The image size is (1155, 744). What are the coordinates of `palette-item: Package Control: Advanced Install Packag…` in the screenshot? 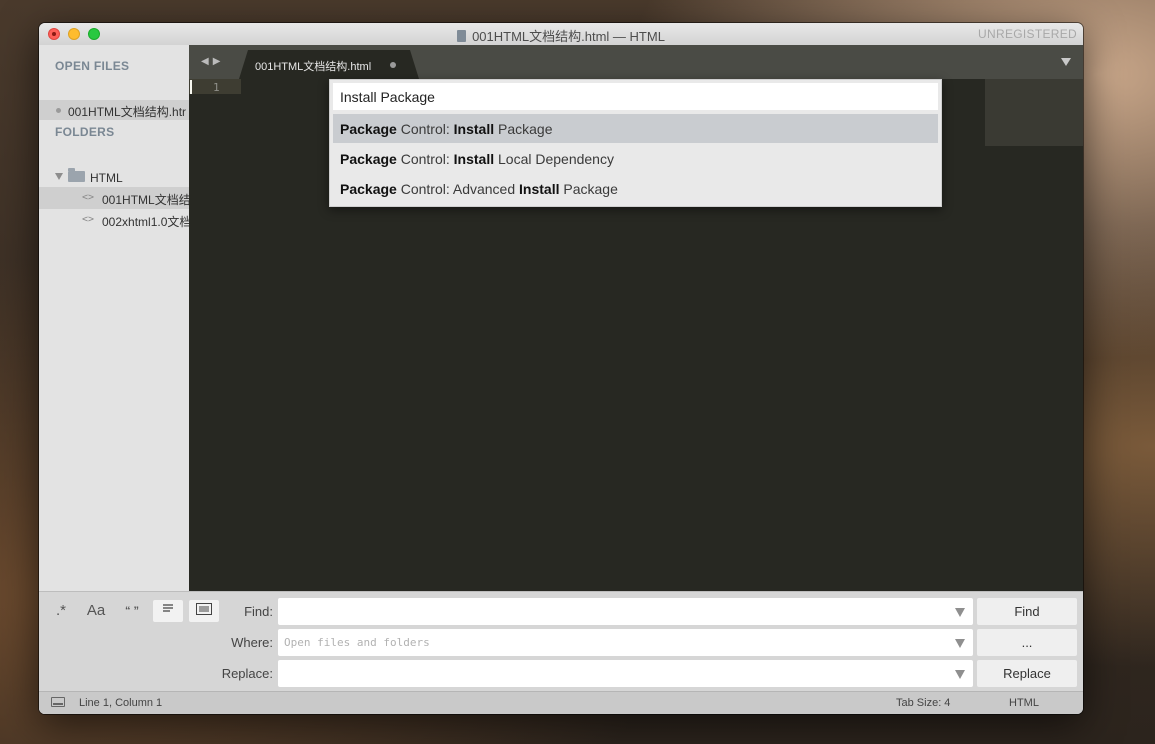 It's located at (635, 188).